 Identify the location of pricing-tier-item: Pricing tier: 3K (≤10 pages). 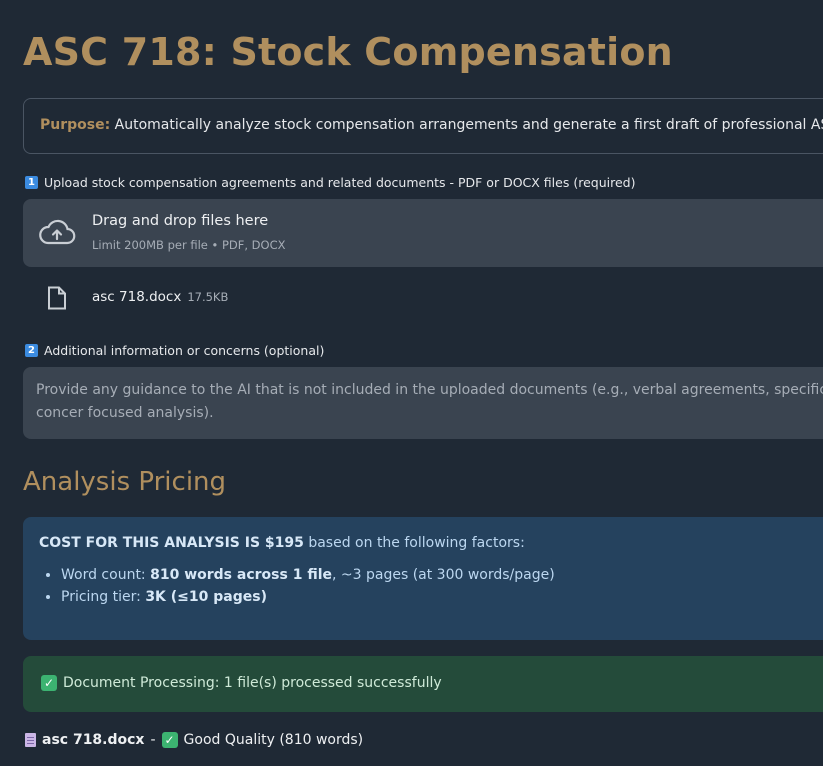
(442, 597).